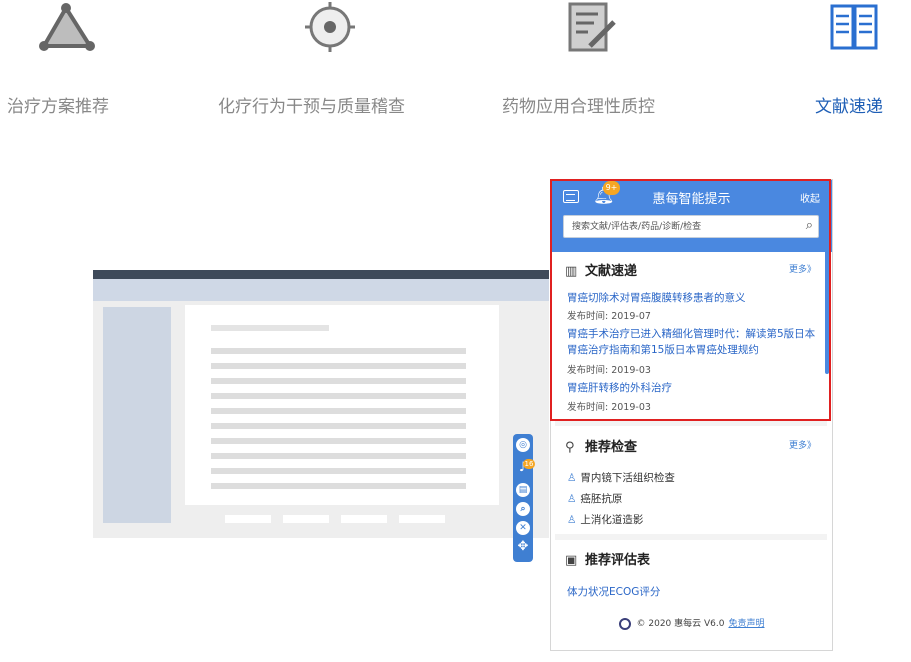 This screenshot has width=911, height=662. I want to click on exams-more-link: 更多》, so click(802, 444).